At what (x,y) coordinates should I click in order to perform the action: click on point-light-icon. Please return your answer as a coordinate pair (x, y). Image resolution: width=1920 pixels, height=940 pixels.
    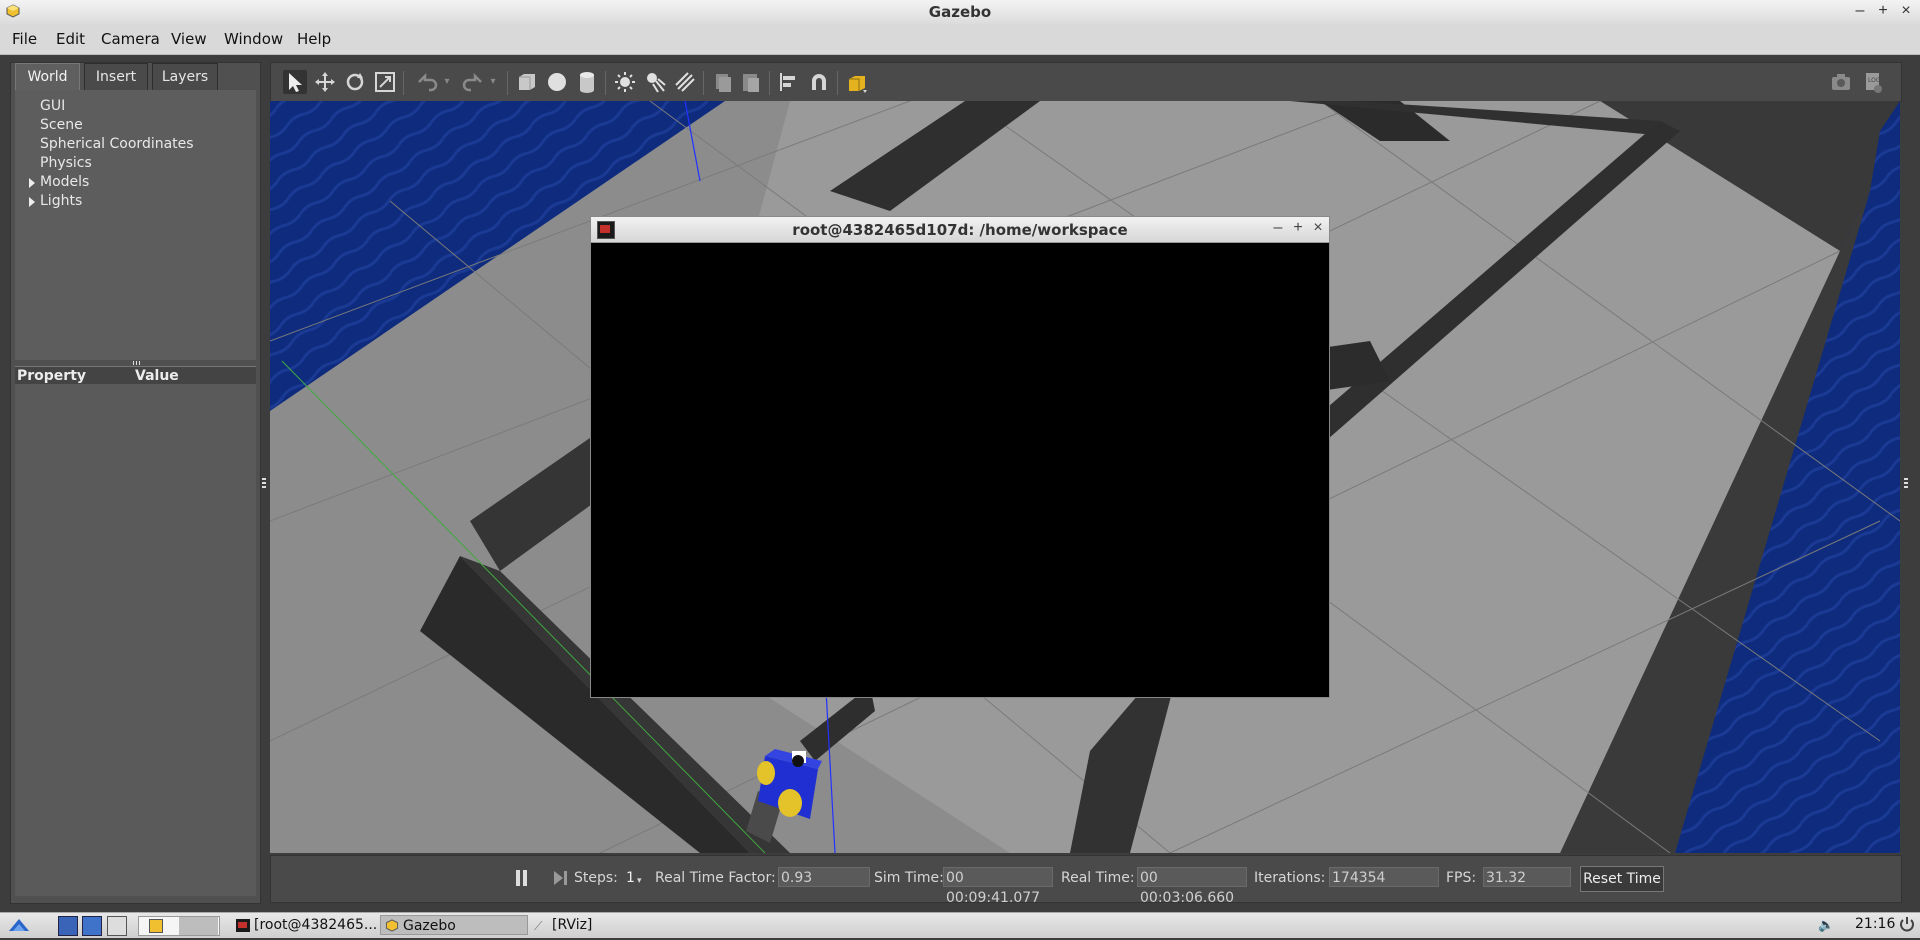
    Looking at the image, I should click on (625, 82).